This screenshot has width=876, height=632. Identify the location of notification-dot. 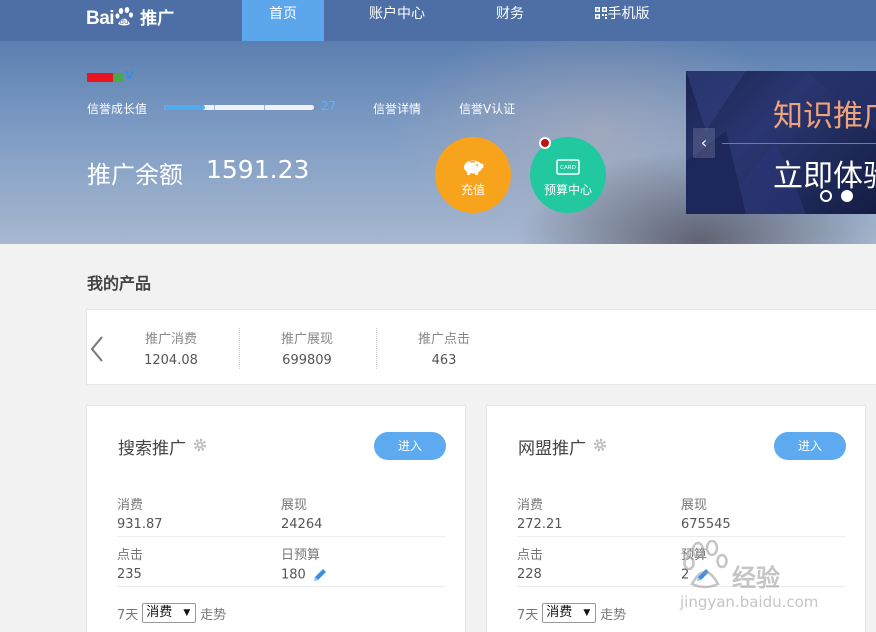
(545, 143).